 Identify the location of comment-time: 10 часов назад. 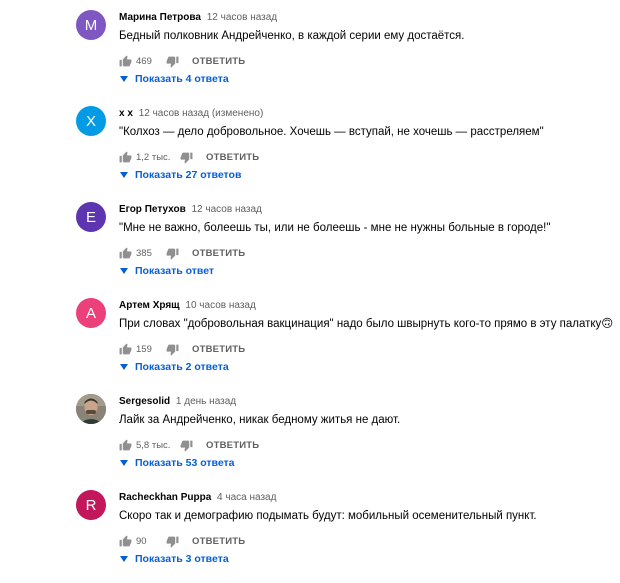
(220, 305).